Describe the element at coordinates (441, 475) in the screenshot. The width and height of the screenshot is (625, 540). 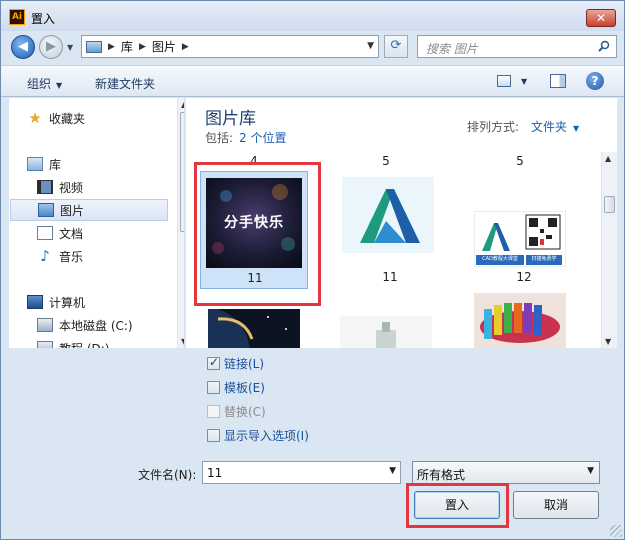
I see `file-format-value: 所有格式` at that location.